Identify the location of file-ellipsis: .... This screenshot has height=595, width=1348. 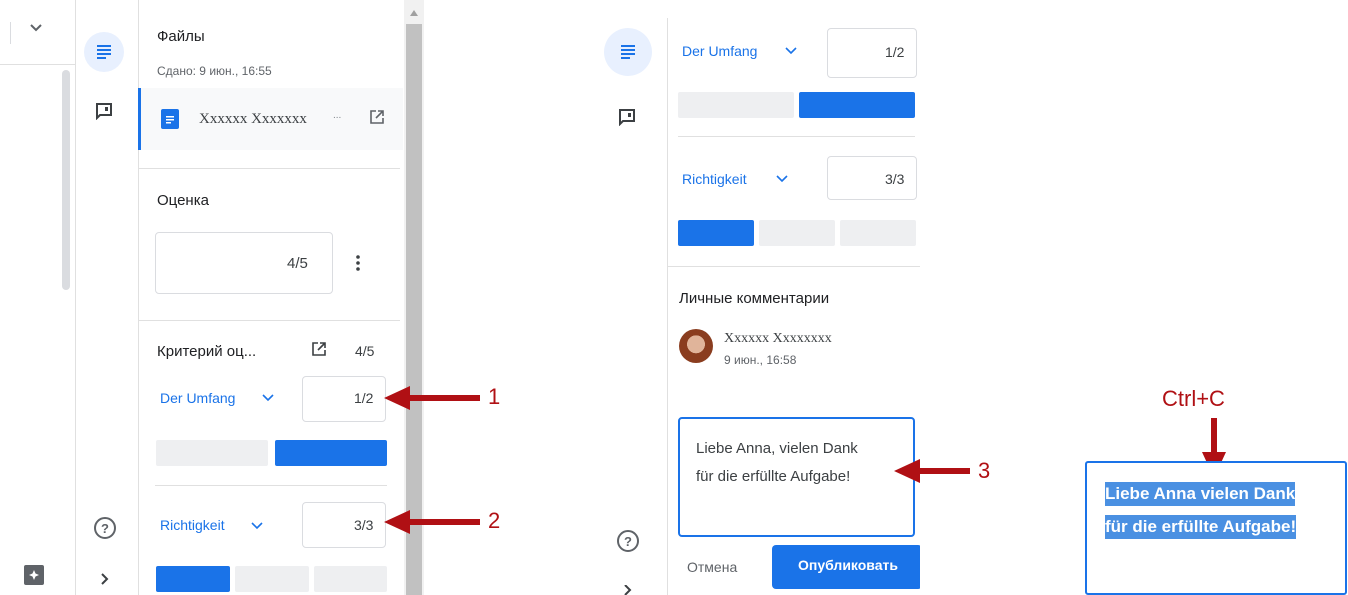
(337, 115).